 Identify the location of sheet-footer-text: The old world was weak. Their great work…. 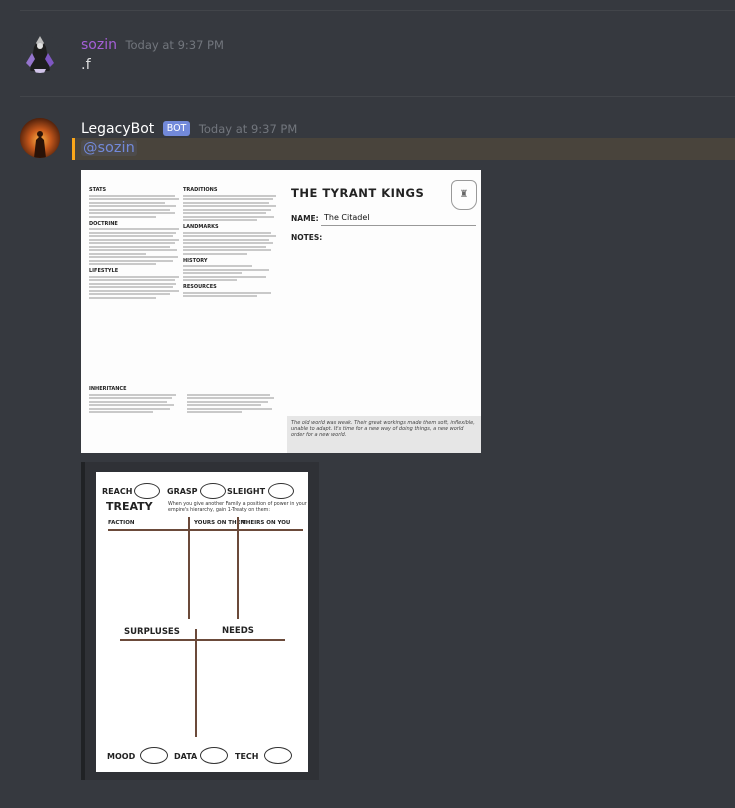
(384, 434).